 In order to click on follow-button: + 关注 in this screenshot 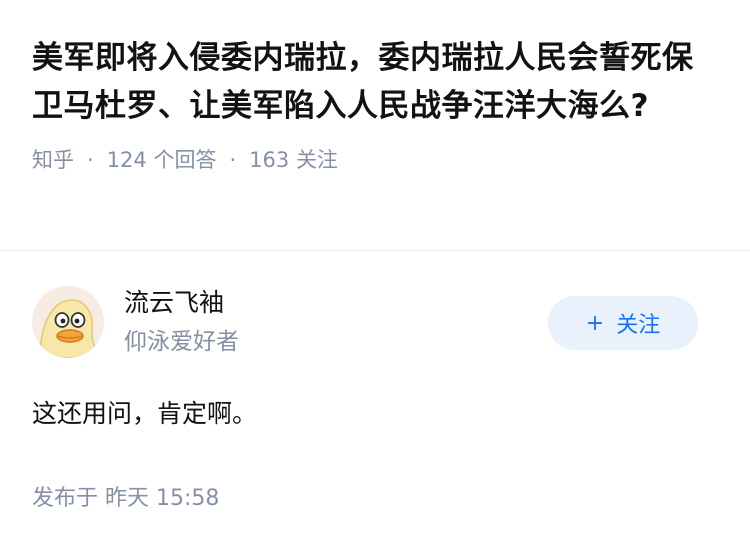, I will do `click(623, 323)`.